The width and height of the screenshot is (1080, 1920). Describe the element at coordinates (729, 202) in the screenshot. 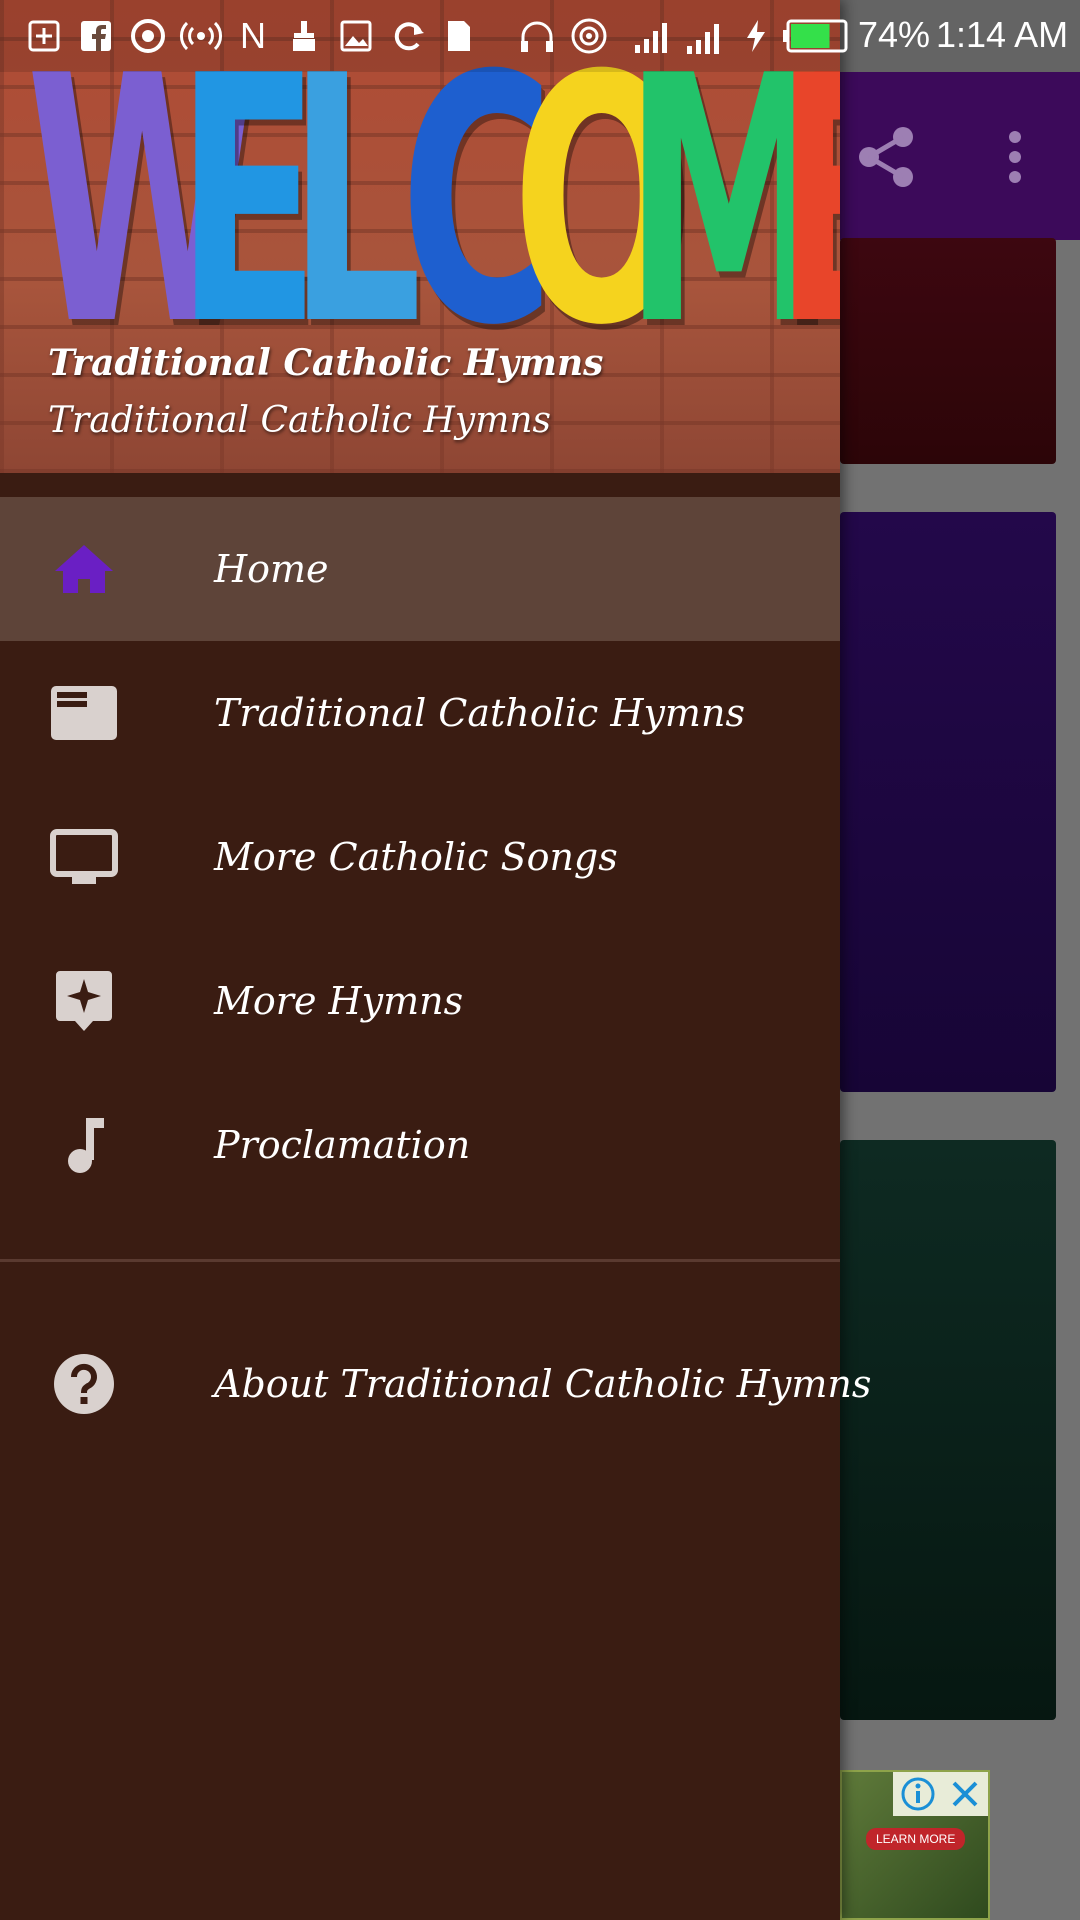

I see `welcome-art-letter: M` at that location.